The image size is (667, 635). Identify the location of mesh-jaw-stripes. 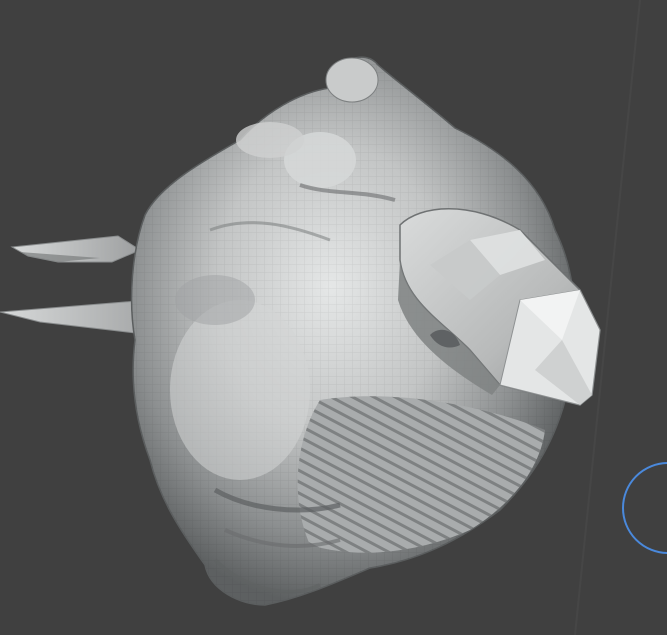
(421, 474).